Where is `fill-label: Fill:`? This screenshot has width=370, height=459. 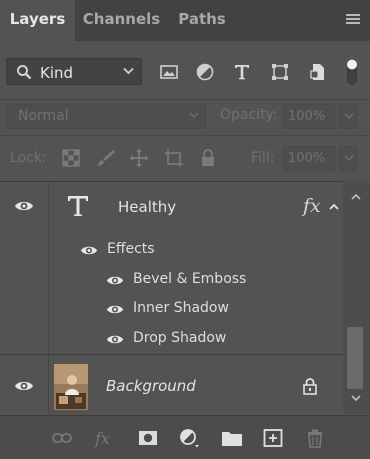 fill-label: Fill: is located at coordinates (263, 158).